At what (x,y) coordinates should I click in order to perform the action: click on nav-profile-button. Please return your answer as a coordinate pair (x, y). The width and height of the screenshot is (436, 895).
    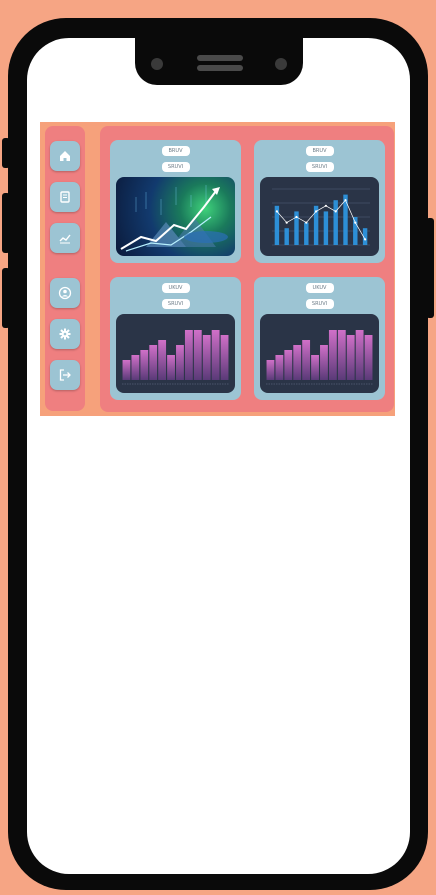
    Looking at the image, I should click on (65, 293).